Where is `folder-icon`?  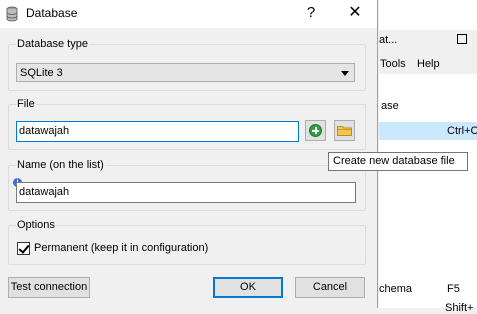
folder-icon is located at coordinates (344, 131).